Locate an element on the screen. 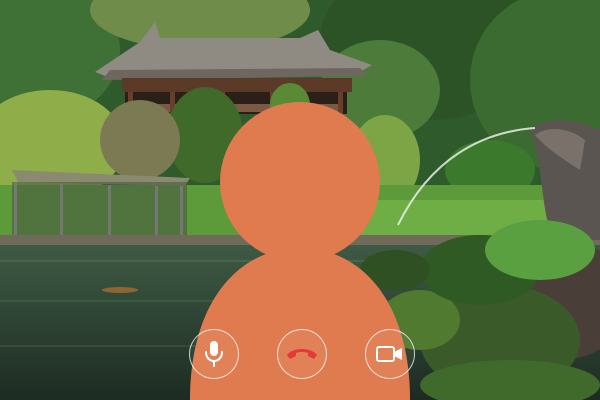  phone-hangup-icon is located at coordinates (302, 354).